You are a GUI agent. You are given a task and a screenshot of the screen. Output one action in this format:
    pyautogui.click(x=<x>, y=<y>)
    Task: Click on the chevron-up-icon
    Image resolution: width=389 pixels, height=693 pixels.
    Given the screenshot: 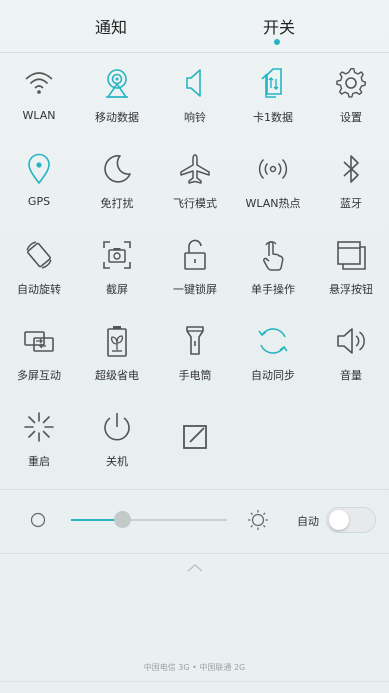 What is the action you would take?
    pyautogui.click(x=195, y=568)
    